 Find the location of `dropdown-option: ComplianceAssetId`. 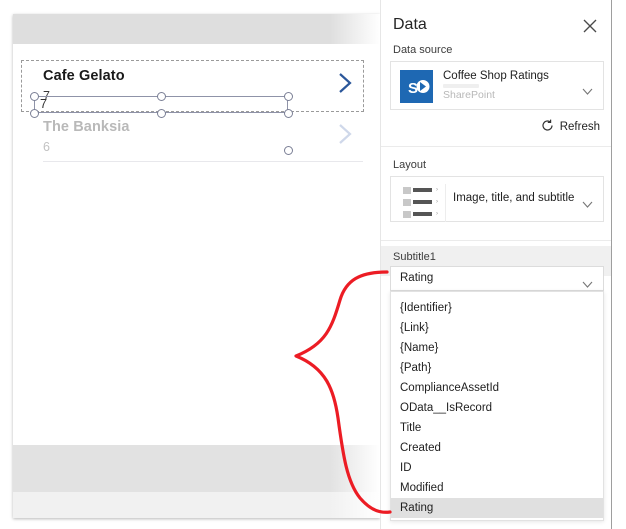

dropdown-option: ComplianceAssetId is located at coordinates (497, 388).